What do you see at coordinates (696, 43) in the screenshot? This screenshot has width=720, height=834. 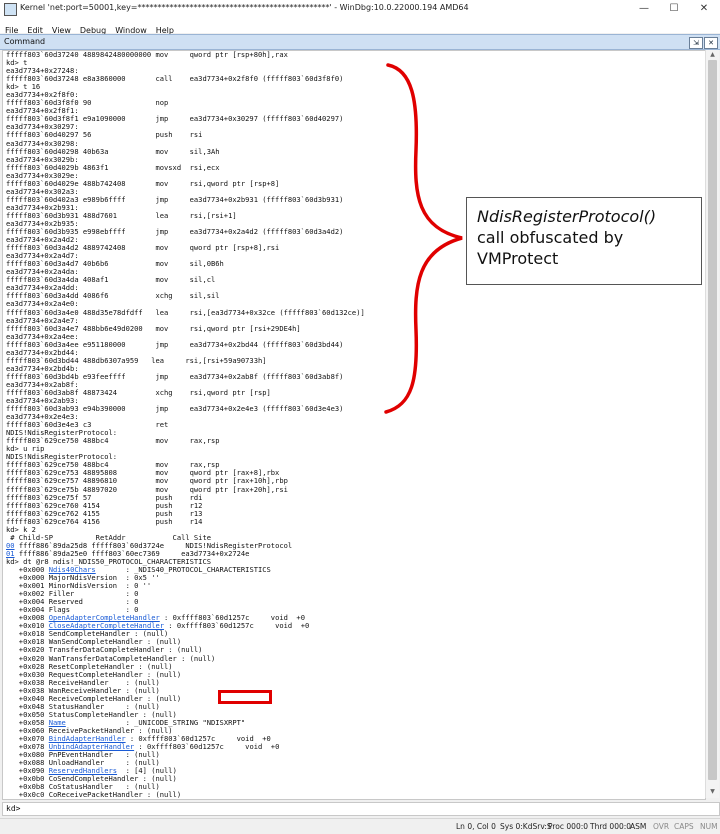 I see `panel-dock-icon: ⇲` at bounding box center [696, 43].